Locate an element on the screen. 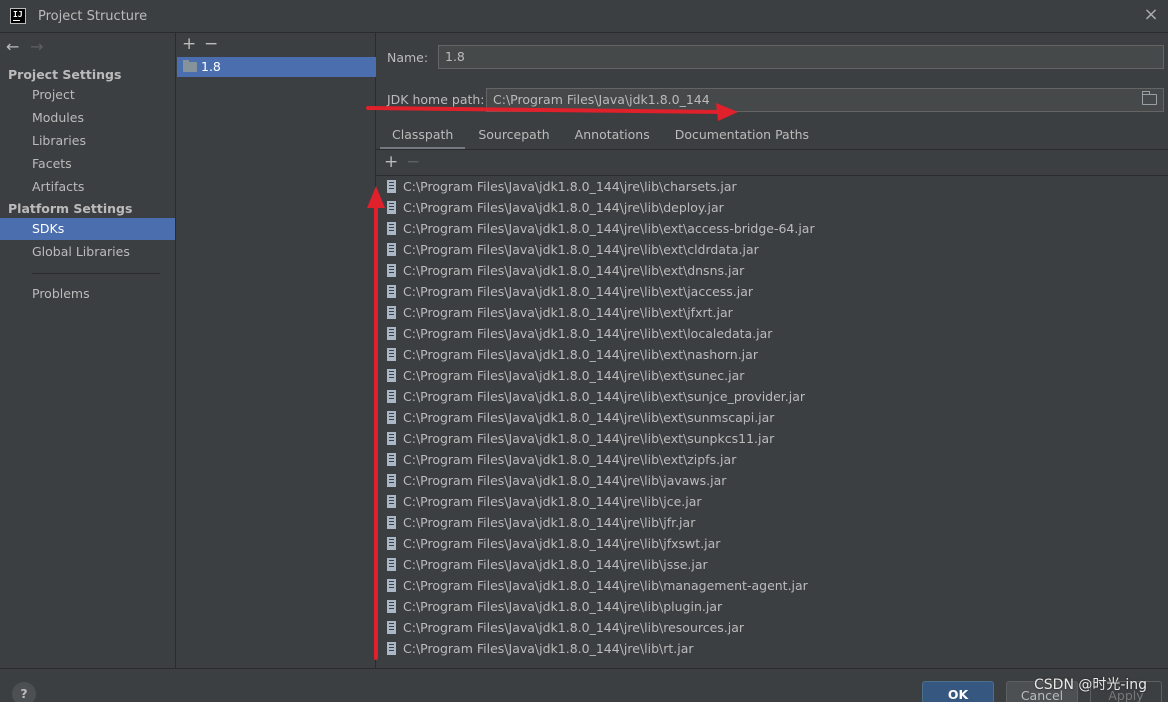 Image resolution: width=1168 pixels, height=702 pixels. window-title: Project Structure is located at coordinates (93, 16).